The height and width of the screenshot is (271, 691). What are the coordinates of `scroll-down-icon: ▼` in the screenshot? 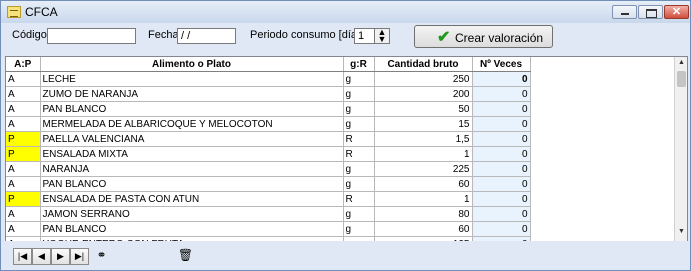 It's located at (681, 233).